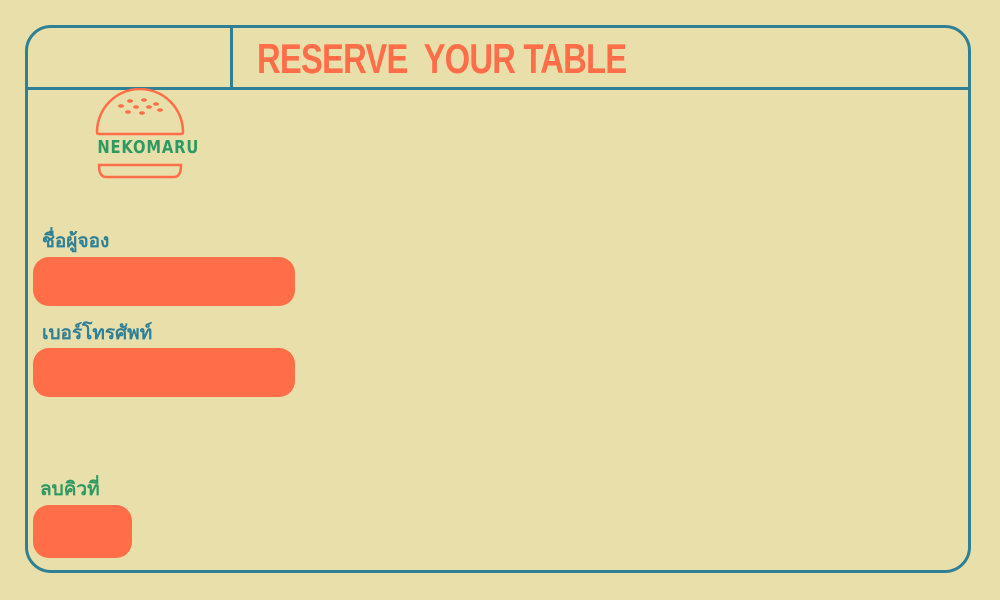 This screenshot has height=600, width=1000. I want to click on phone-input, so click(164, 372).